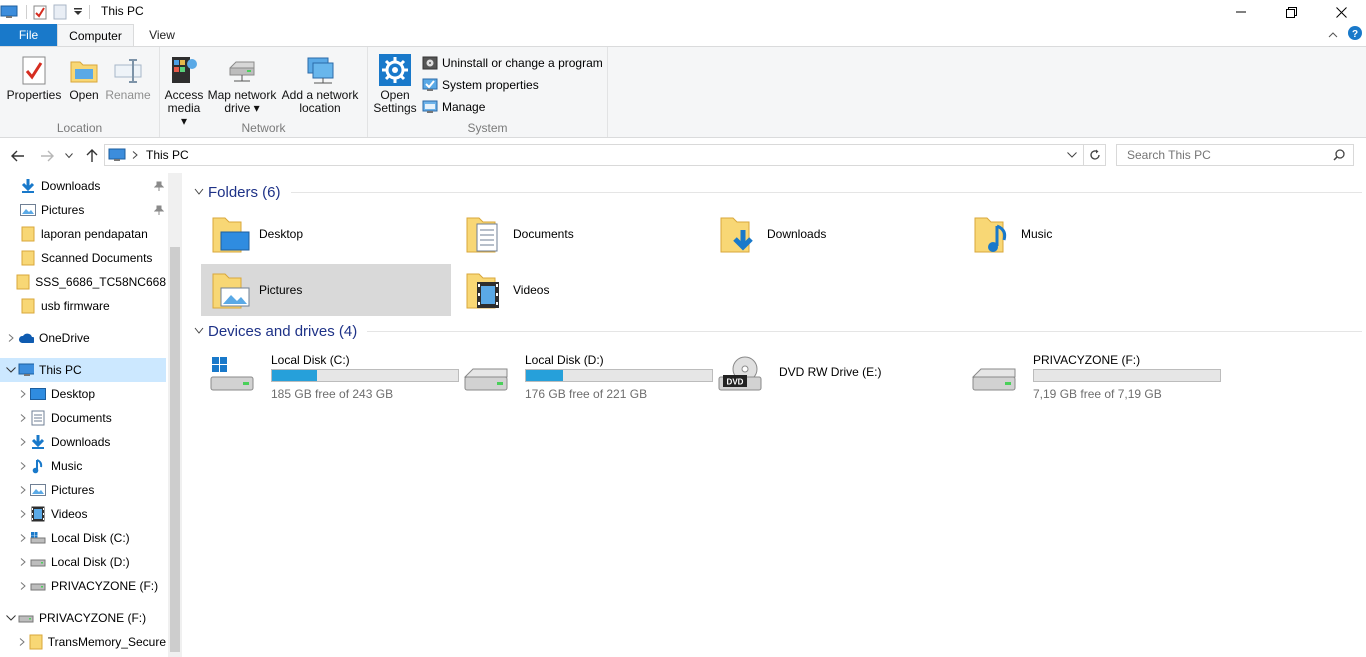 Image resolution: width=1366 pixels, height=657 pixels. I want to click on nav-item-this-pc: This PC, so click(83, 370).